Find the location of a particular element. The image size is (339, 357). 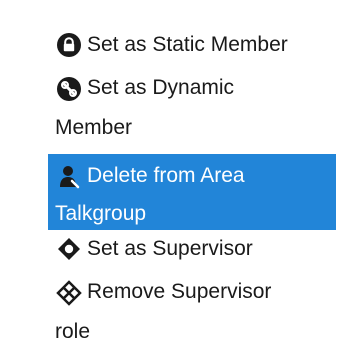

menu-item-label: Set as Static Member is located at coordinates (187, 44).